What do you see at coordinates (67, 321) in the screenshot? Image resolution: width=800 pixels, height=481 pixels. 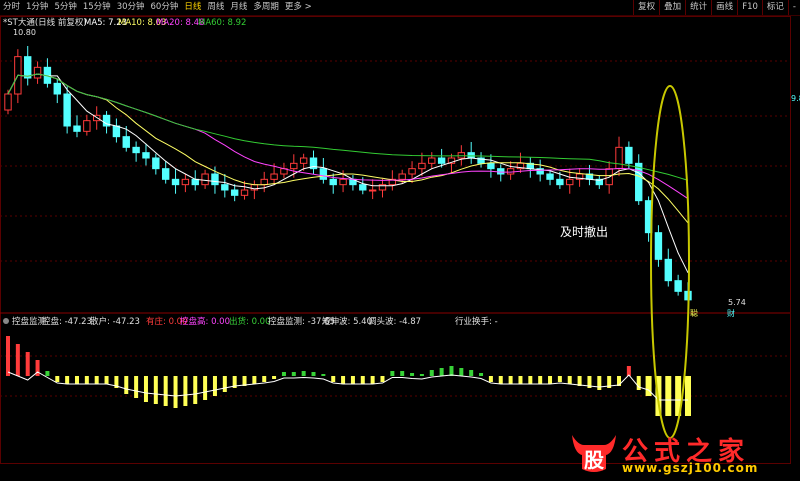 I see `indicator-value-0: 控盘: -47.23` at bounding box center [67, 321].